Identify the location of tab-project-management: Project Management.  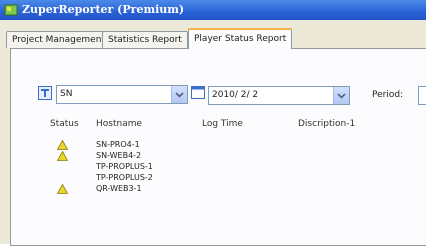
(58, 39).